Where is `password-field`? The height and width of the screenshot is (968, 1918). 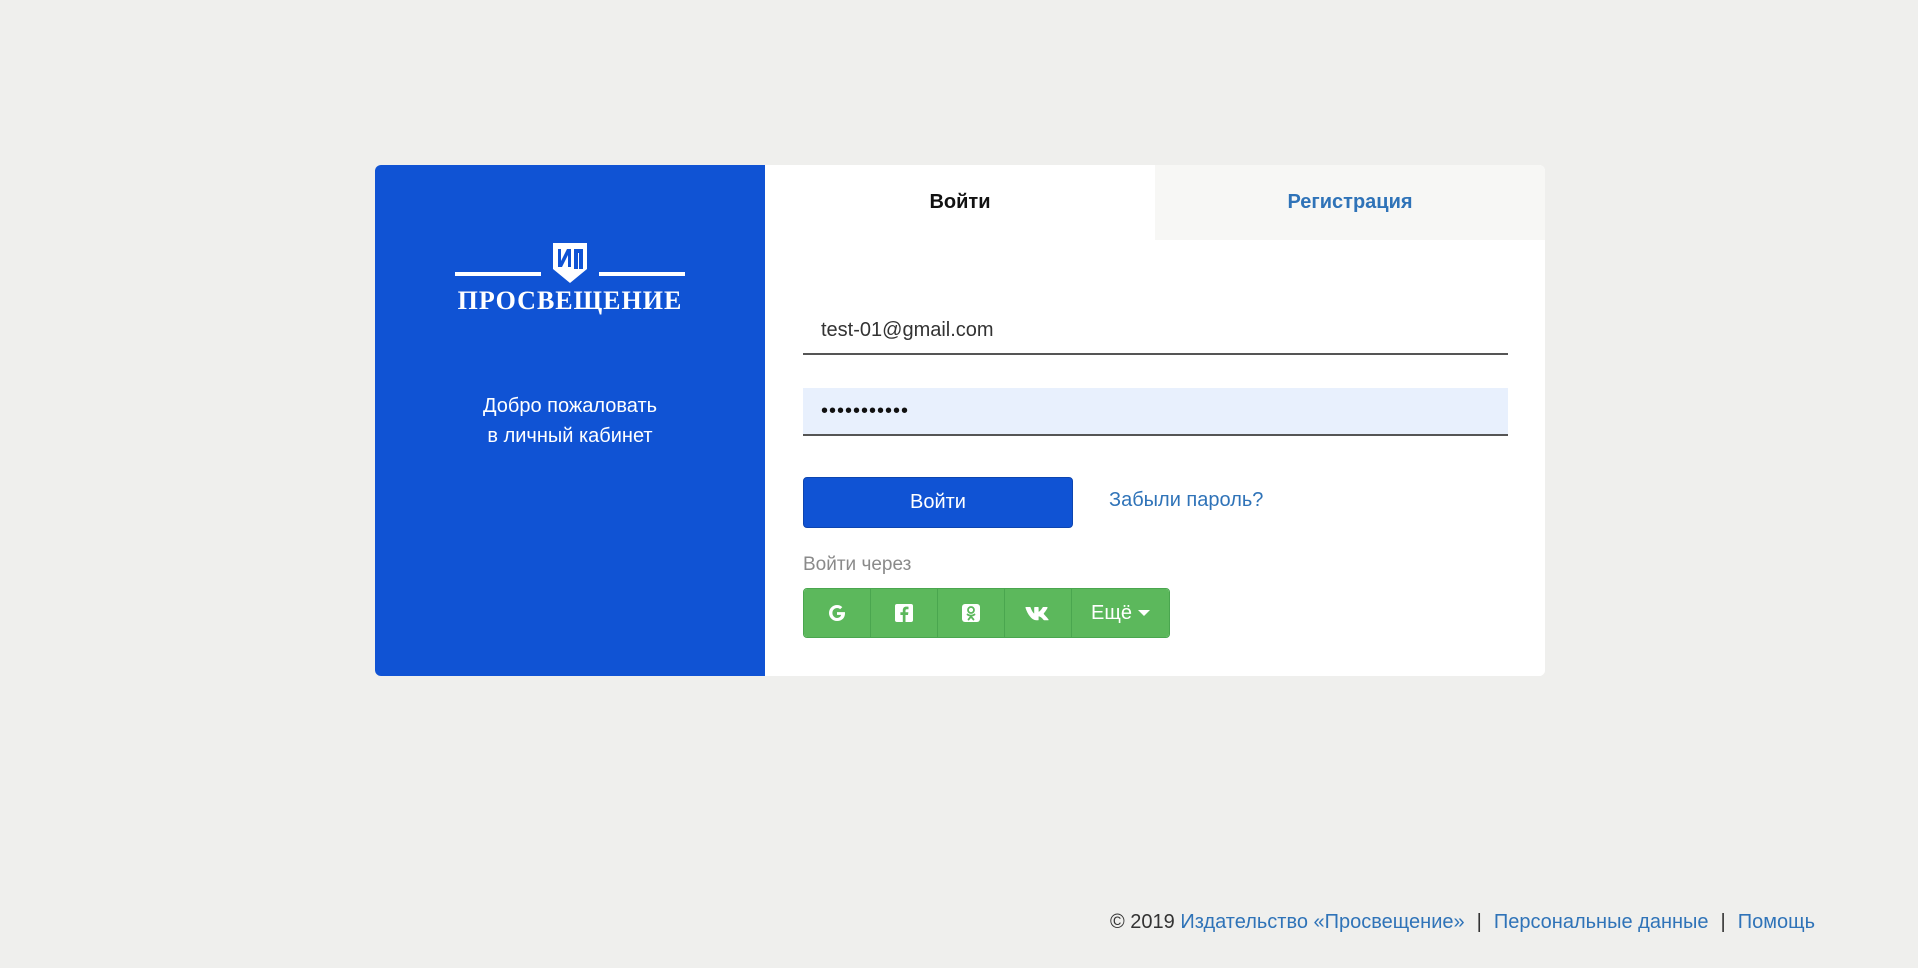
password-field is located at coordinates (1155, 412).